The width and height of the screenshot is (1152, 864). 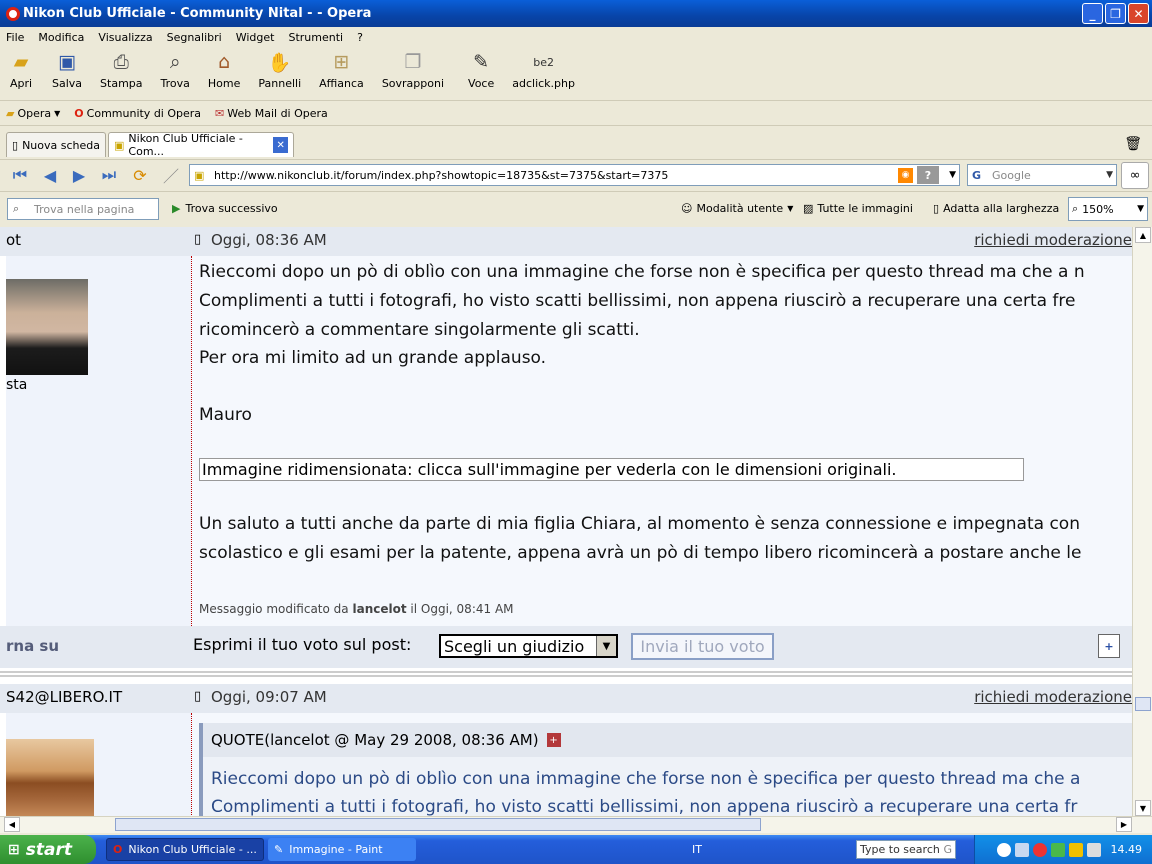 What do you see at coordinates (1143, 808) in the screenshot?
I see `scroll-down-icon: ▼` at bounding box center [1143, 808].